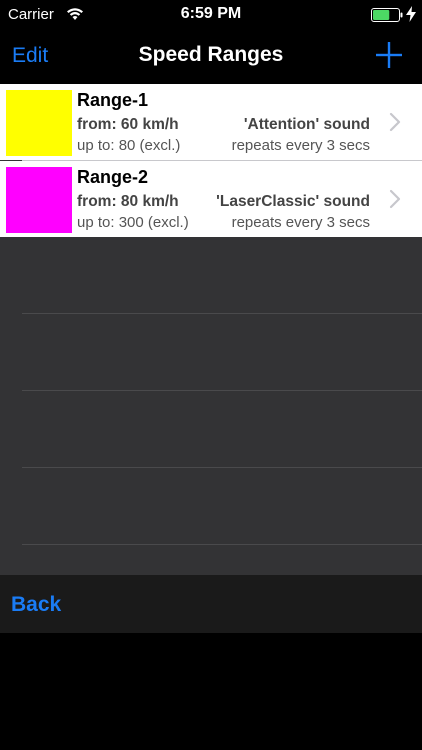 The width and height of the screenshot is (422, 750). I want to click on range-up-to: up to: 300 (excl.), so click(133, 222).